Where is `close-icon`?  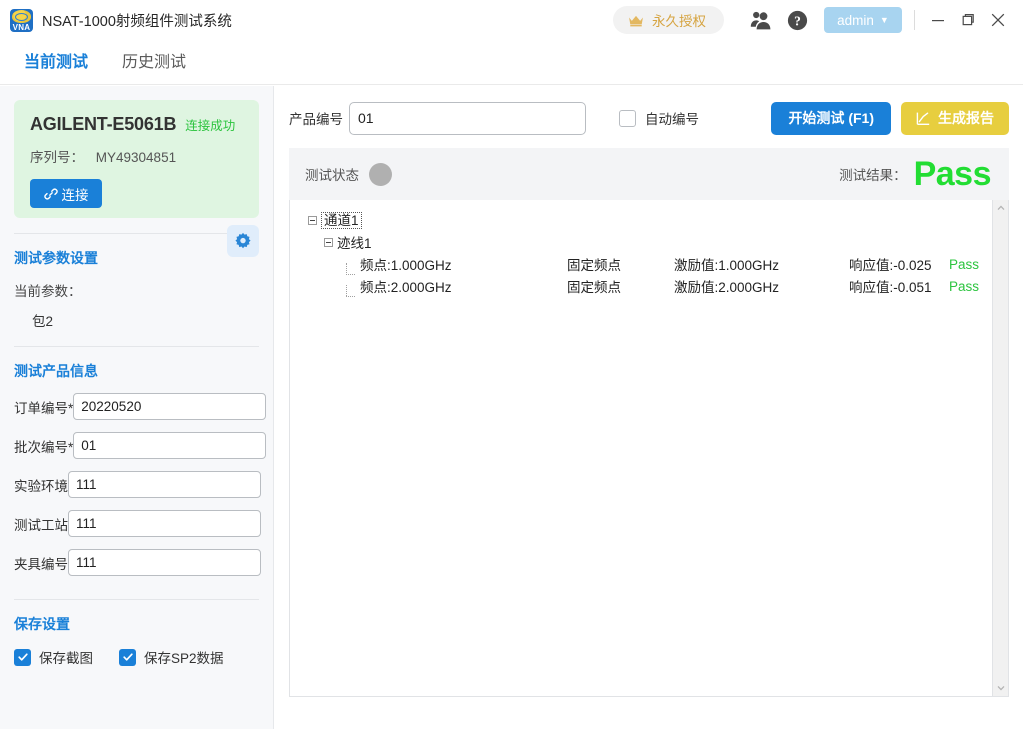 close-icon is located at coordinates (998, 20).